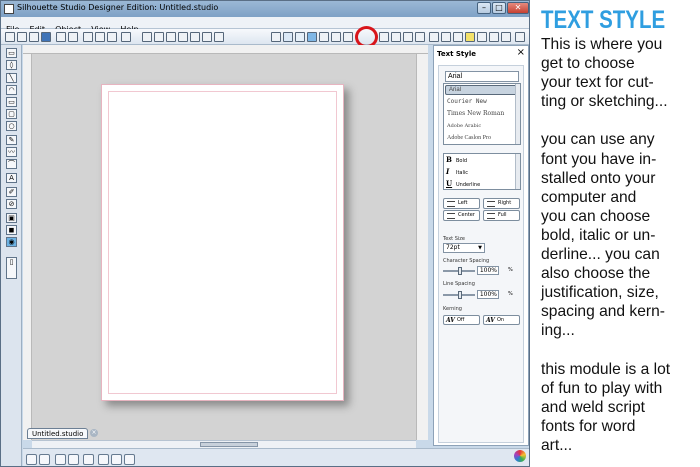 The height and width of the screenshot is (467, 700). What do you see at coordinates (58, 433) in the screenshot?
I see `document-tab: Untitled.studio` at bounding box center [58, 433].